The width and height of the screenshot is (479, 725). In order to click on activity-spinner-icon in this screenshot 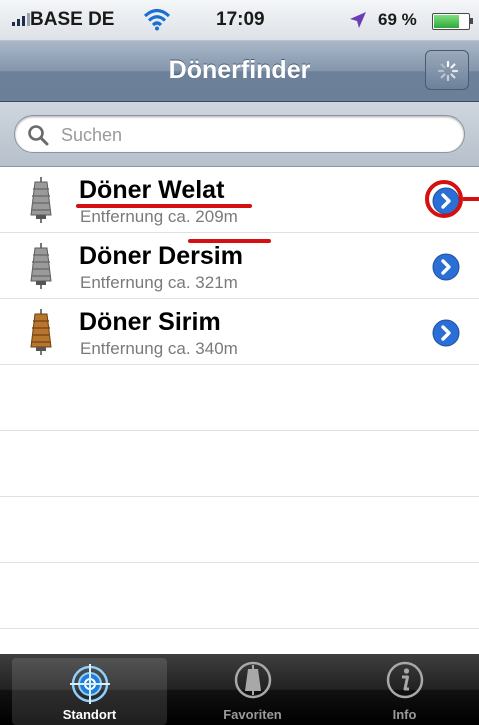, I will do `click(448, 71)`.